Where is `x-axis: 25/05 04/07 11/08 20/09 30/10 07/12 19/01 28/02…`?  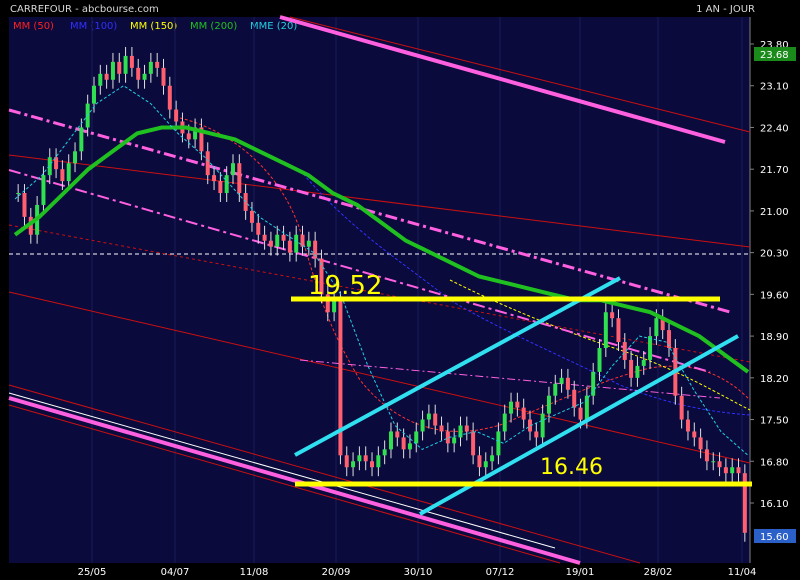
x-axis: 25/05 04/07 11/08 20/09 30/10 07/12 19/01 28/02… is located at coordinates (417, 572).